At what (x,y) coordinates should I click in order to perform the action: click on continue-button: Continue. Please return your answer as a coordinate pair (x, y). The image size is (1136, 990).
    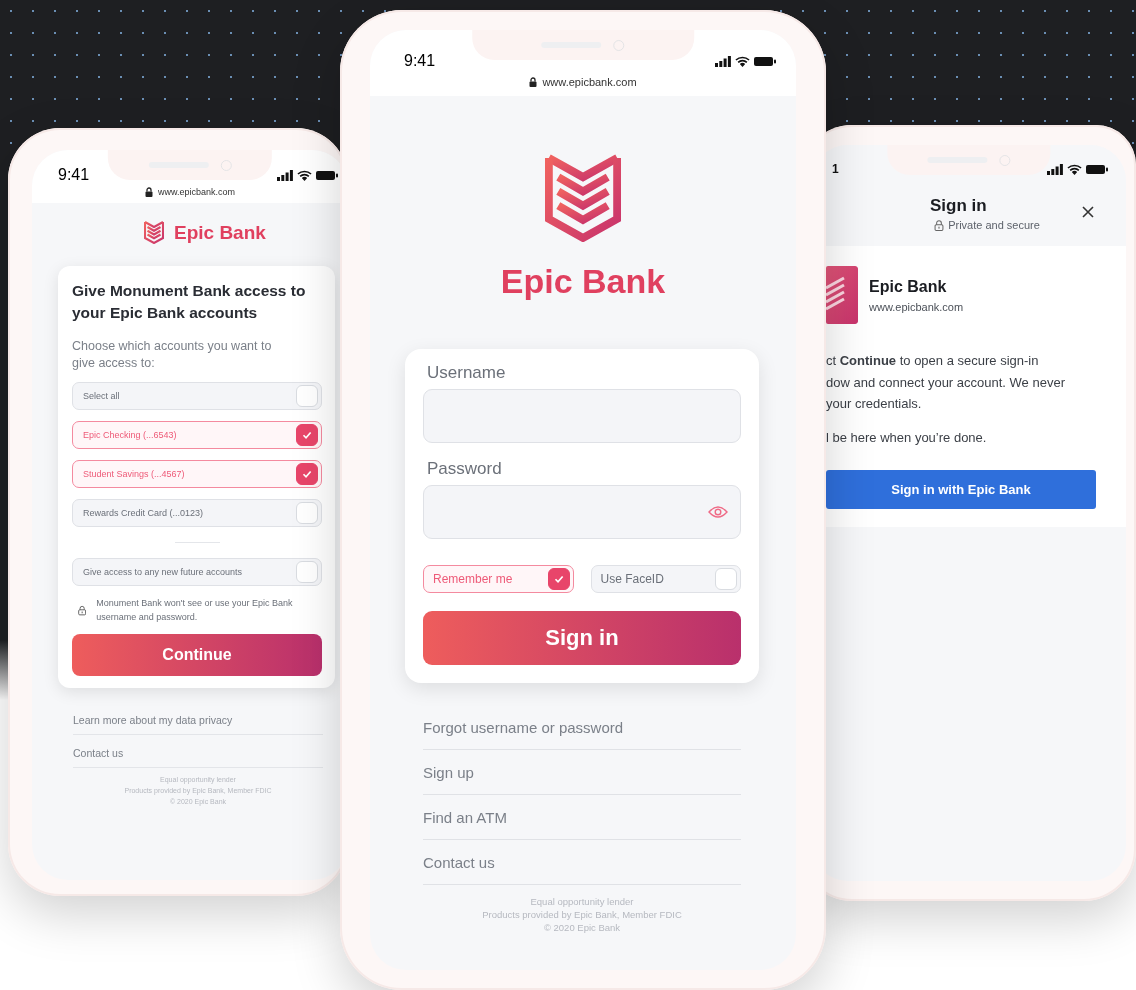
    Looking at the image, I should click on (197, 655).